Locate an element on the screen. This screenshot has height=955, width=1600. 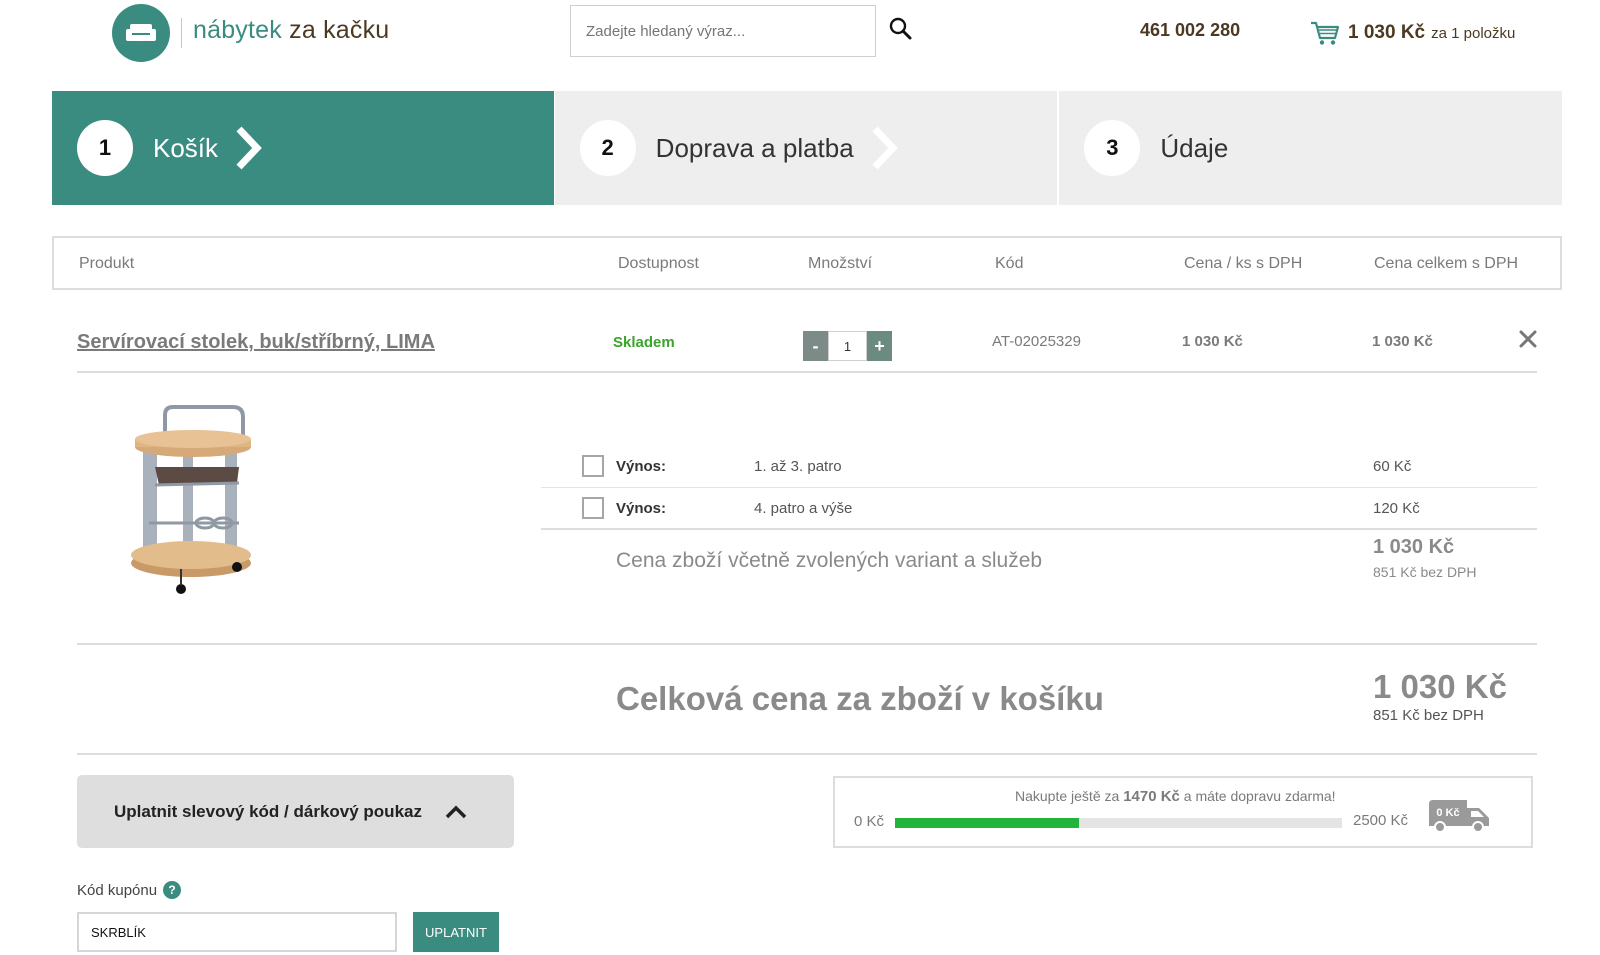
quantity-increase-button: + is located at coordinates (879, 346).